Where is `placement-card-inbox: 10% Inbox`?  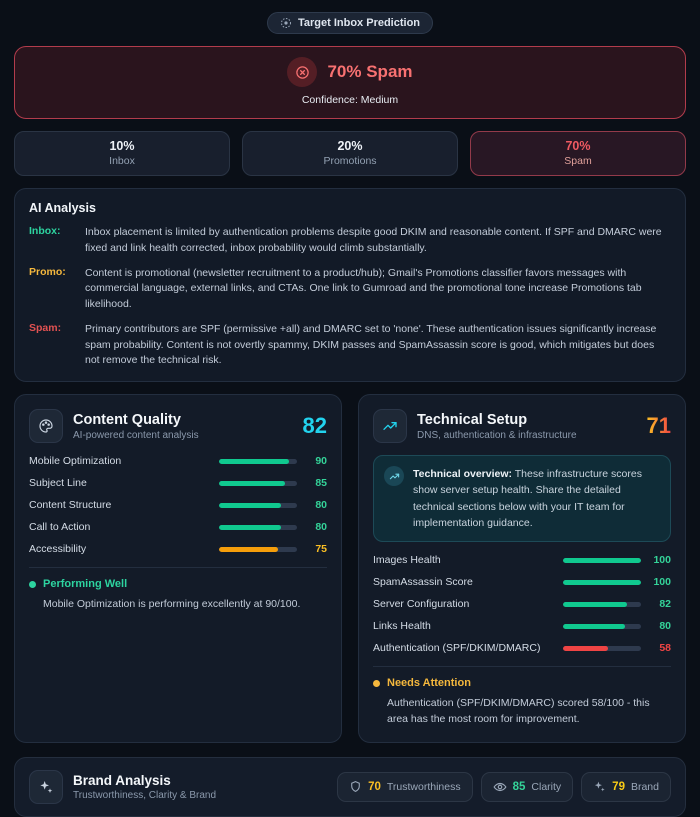
placement-card-inbox: 10% Inbox is located at coordinates (122, 153).